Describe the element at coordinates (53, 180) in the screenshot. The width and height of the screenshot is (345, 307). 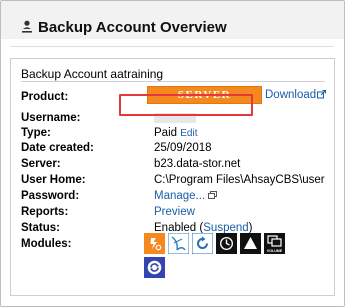
I see `user-home-label: User Home:` at that location.